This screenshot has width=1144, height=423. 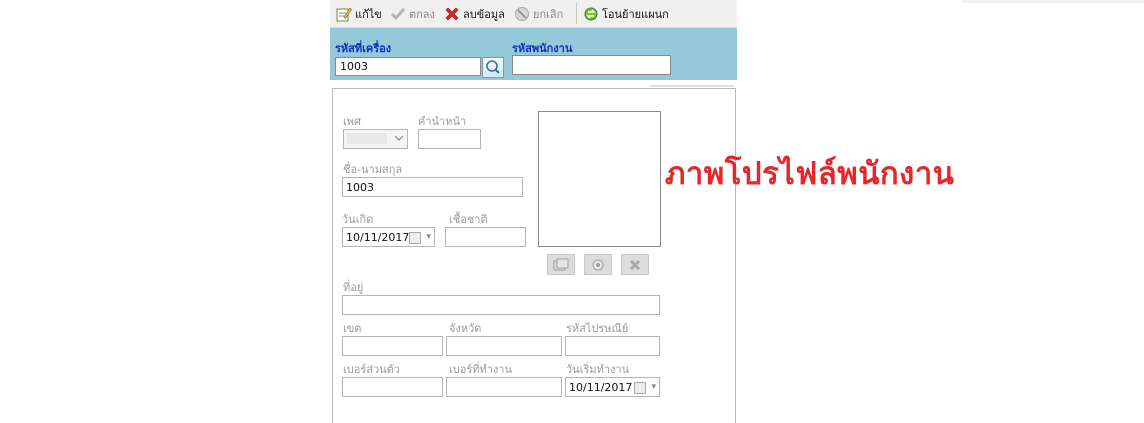 I want to click on start-date-picker: 10/11/2017 ▾, so click(x=612, y=387).